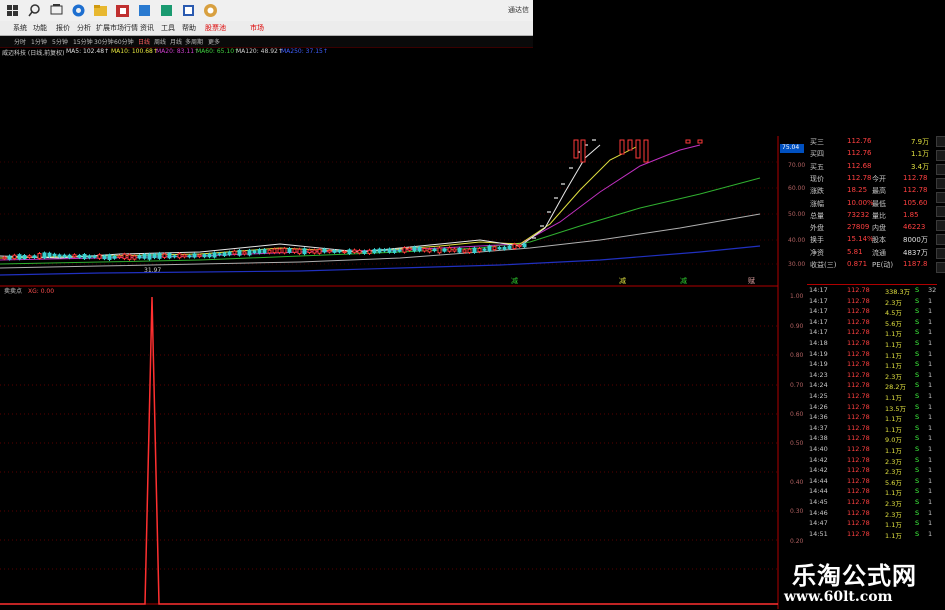 This screenshot has height=610, width=945. What do you see at coordinates (818, 417) in the screenshot?
I see `tick-time: 14:36` at bounding box center [818, 417].